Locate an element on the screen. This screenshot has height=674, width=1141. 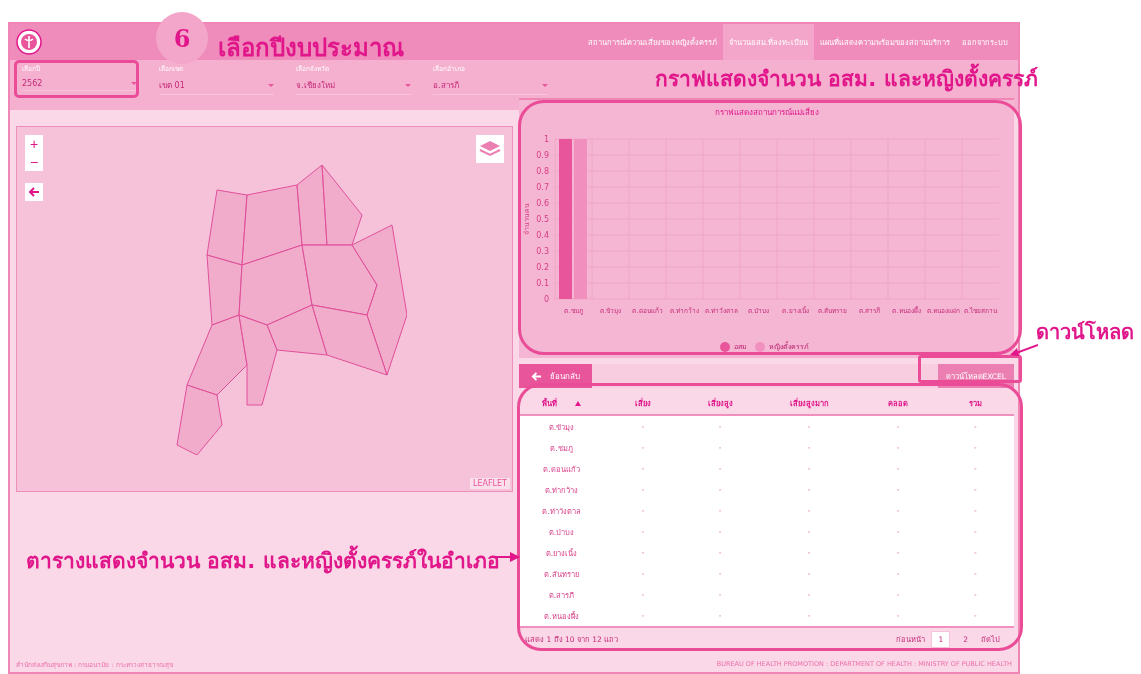
y-tick-label: 0.5 is located at coordinates (542, 219).